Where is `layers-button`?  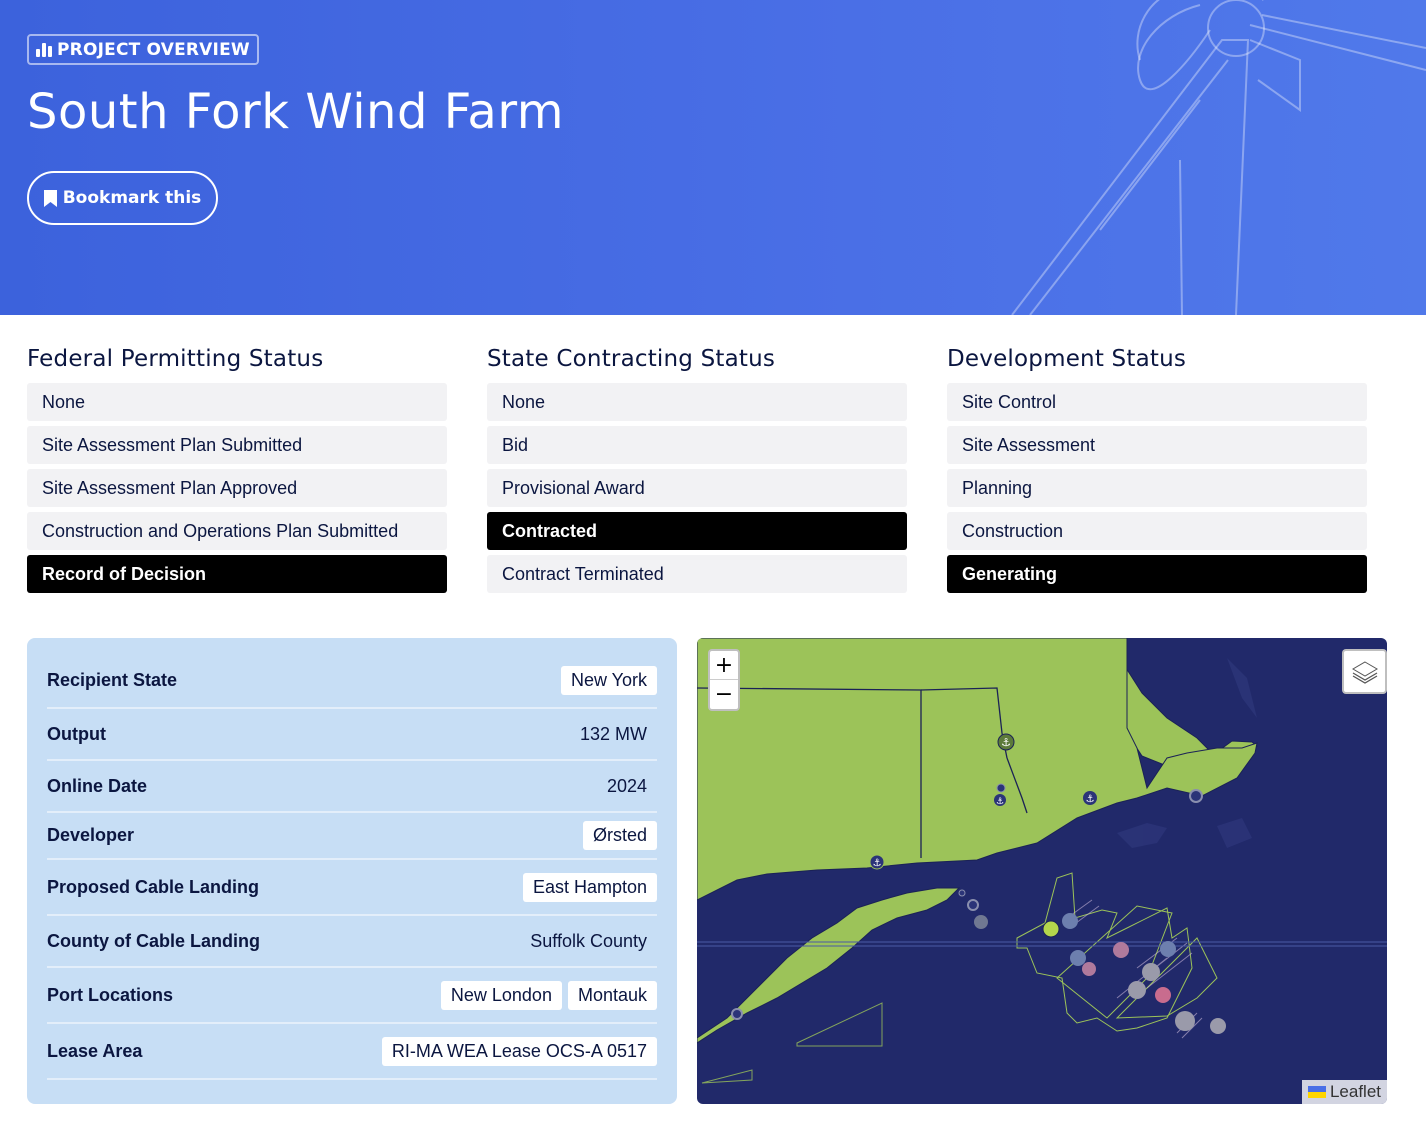 layers-button is located at coordinates (1364, 671).